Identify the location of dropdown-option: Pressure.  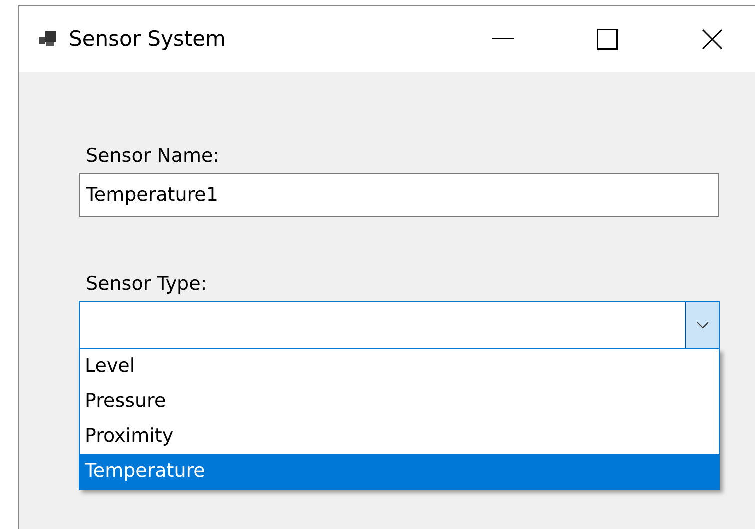
(399, 401).